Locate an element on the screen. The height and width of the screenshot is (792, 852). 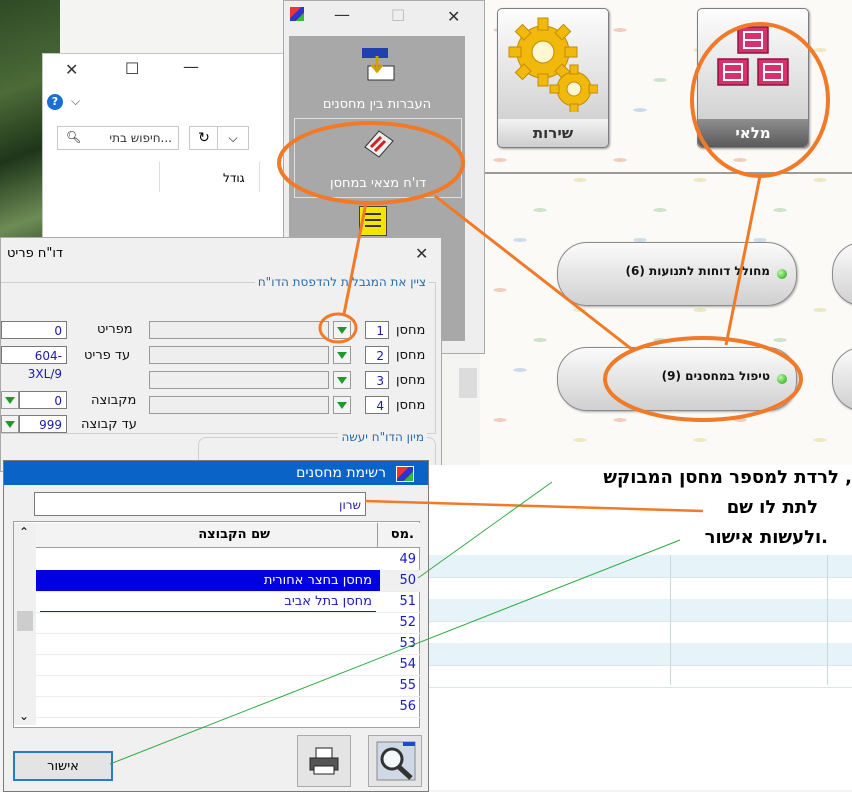
highlight-warehouse-dropdown is located at coordinates (338, 328).